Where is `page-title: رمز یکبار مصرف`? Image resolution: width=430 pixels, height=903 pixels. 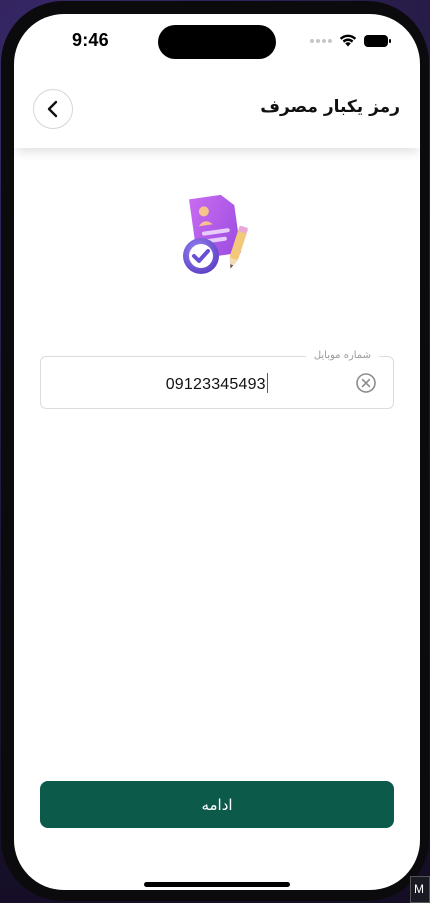 page-title: رمز یکبار مصرف is located at coordinates (330, 107).